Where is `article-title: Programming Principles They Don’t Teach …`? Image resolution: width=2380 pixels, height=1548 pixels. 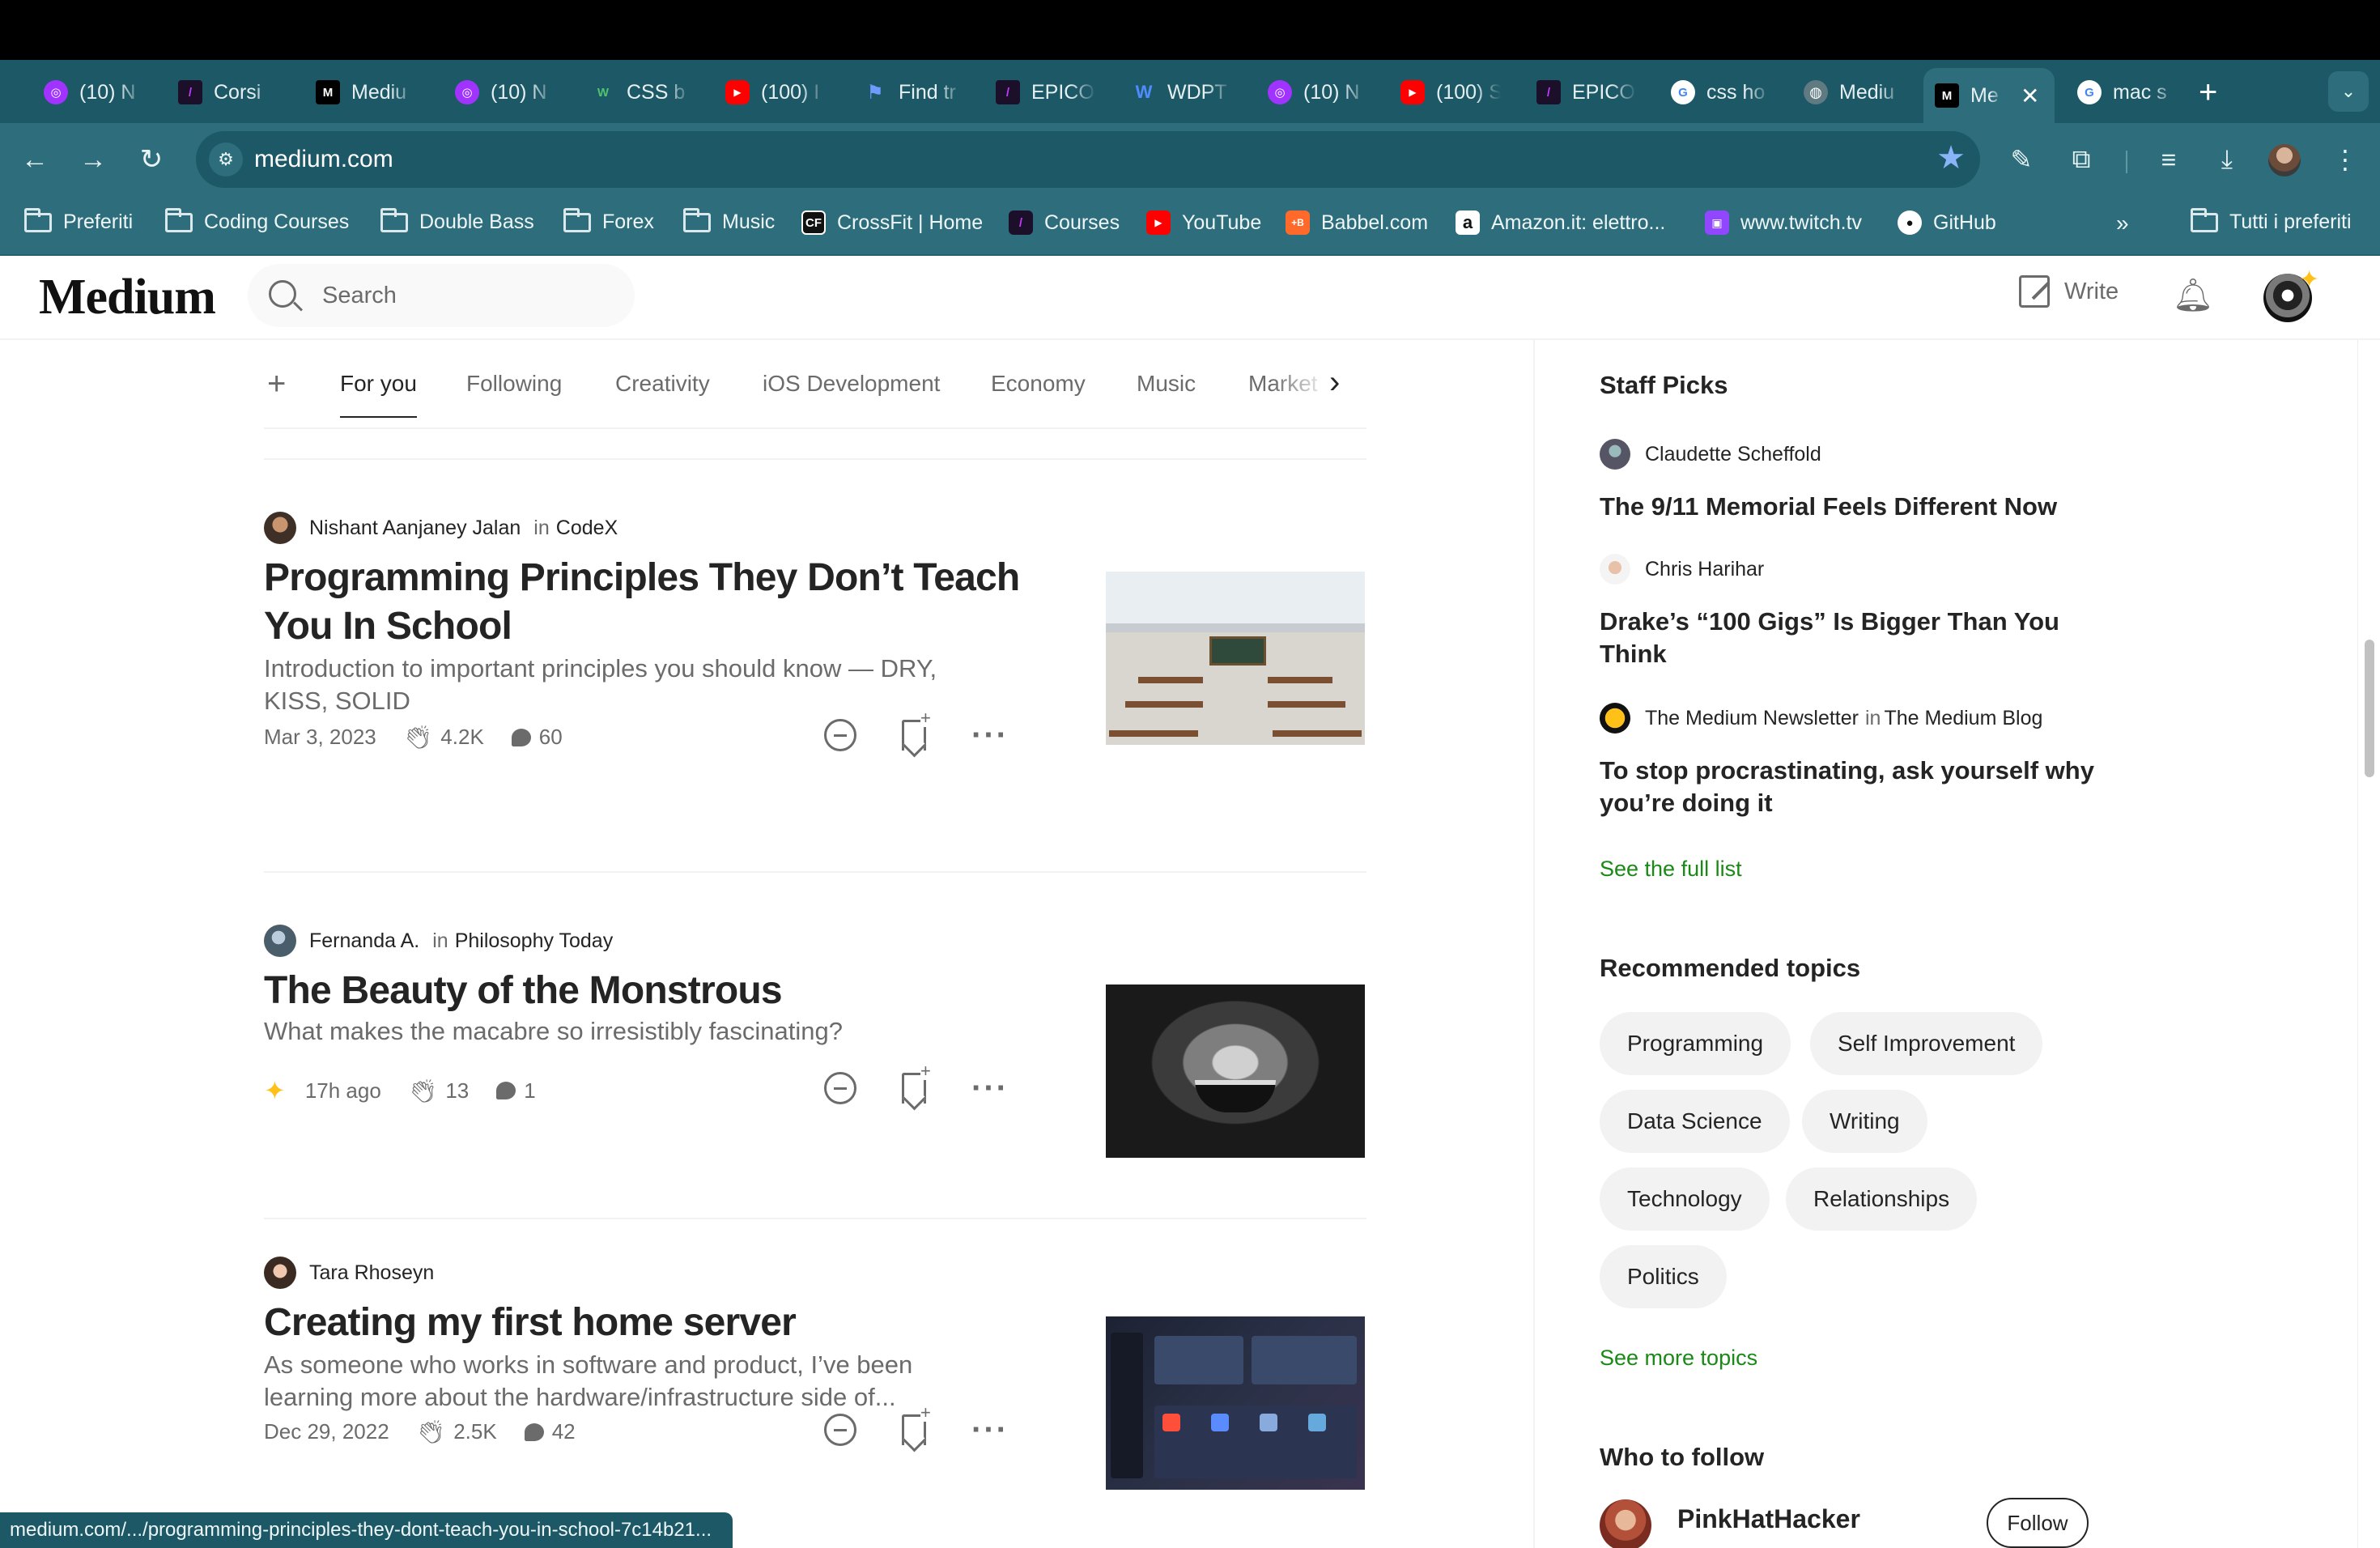 article-title: Programming Principles They Don’t Teach … is located at coordinates (644, 603).